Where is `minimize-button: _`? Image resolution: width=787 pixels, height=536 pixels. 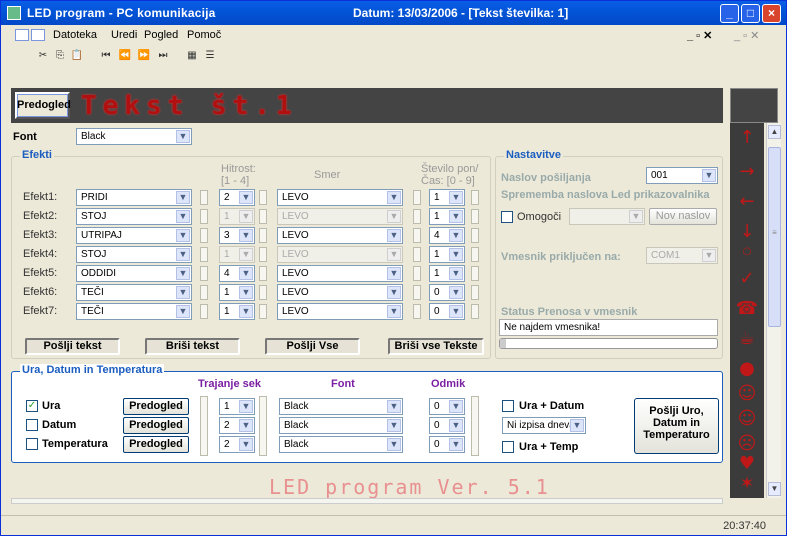
minimize-button: _ is located at coordinates (729, 13).